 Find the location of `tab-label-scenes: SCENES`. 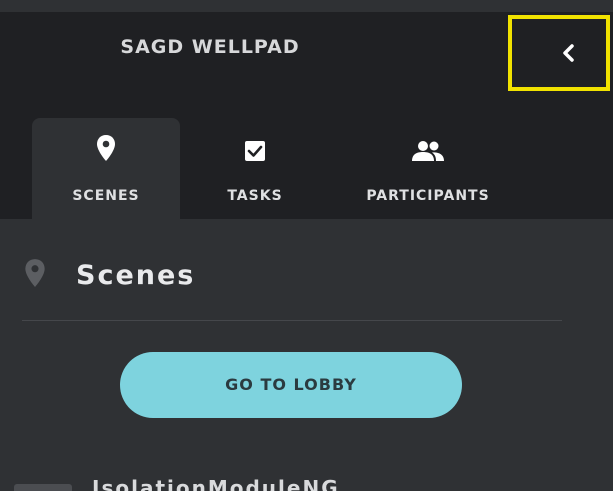

tab-label-scenes: SCENES is located at coordinates (106, 196).